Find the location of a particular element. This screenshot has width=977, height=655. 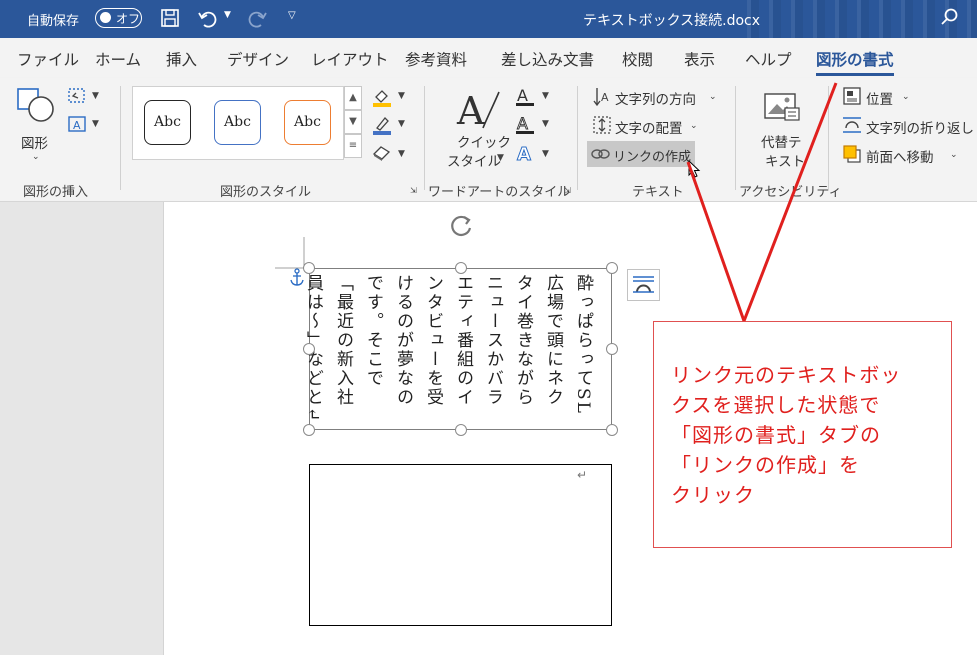

shape-style-sample-1: Abc is located at coordinates (167, 122).